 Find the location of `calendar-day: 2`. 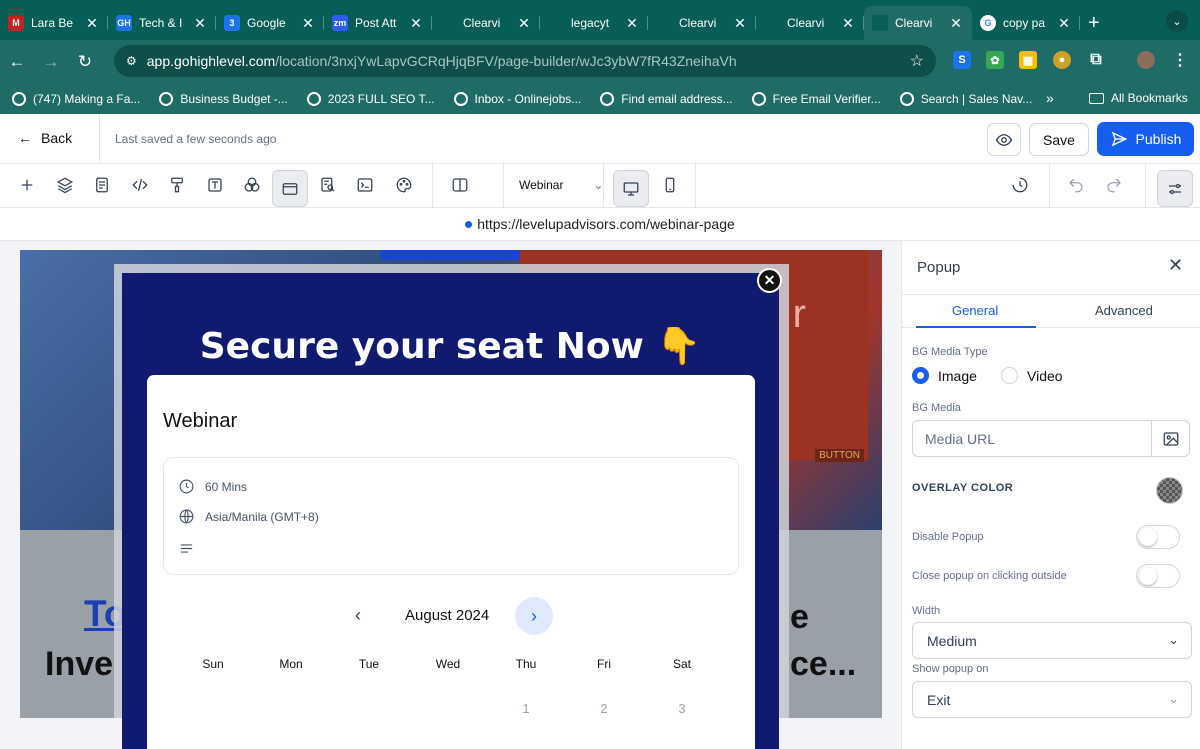

calendar-day: 2 is located at coordinates (604, 708).